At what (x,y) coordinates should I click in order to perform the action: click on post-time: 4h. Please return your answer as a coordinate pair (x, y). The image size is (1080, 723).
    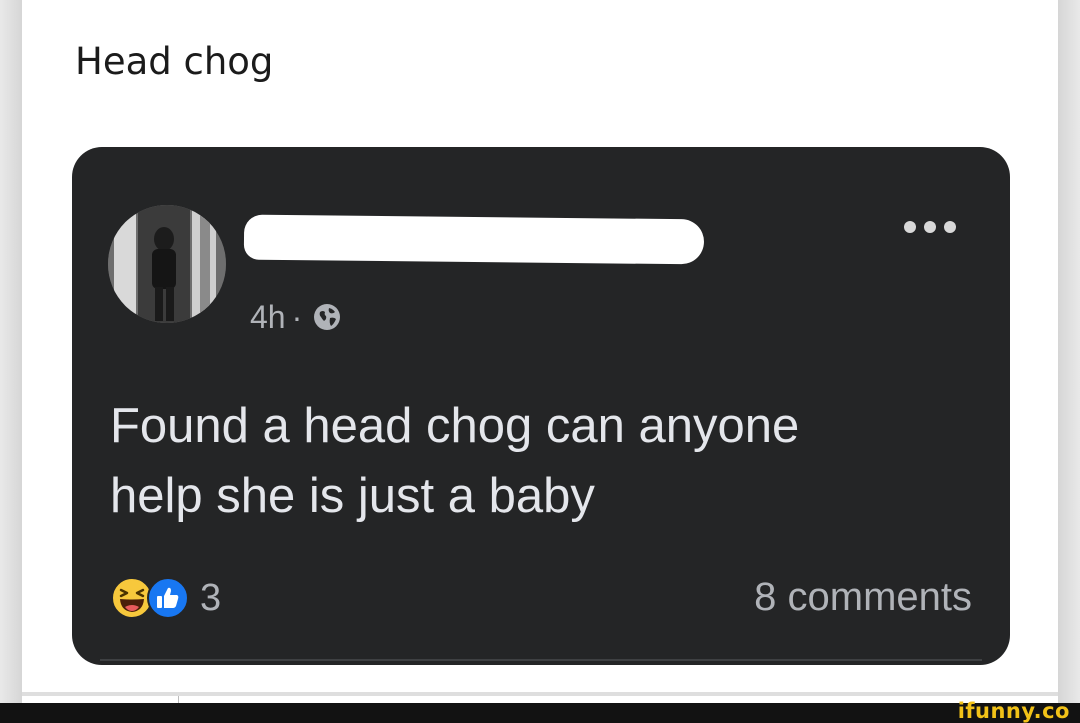
    Looking at the image, I should click on (268, 317).